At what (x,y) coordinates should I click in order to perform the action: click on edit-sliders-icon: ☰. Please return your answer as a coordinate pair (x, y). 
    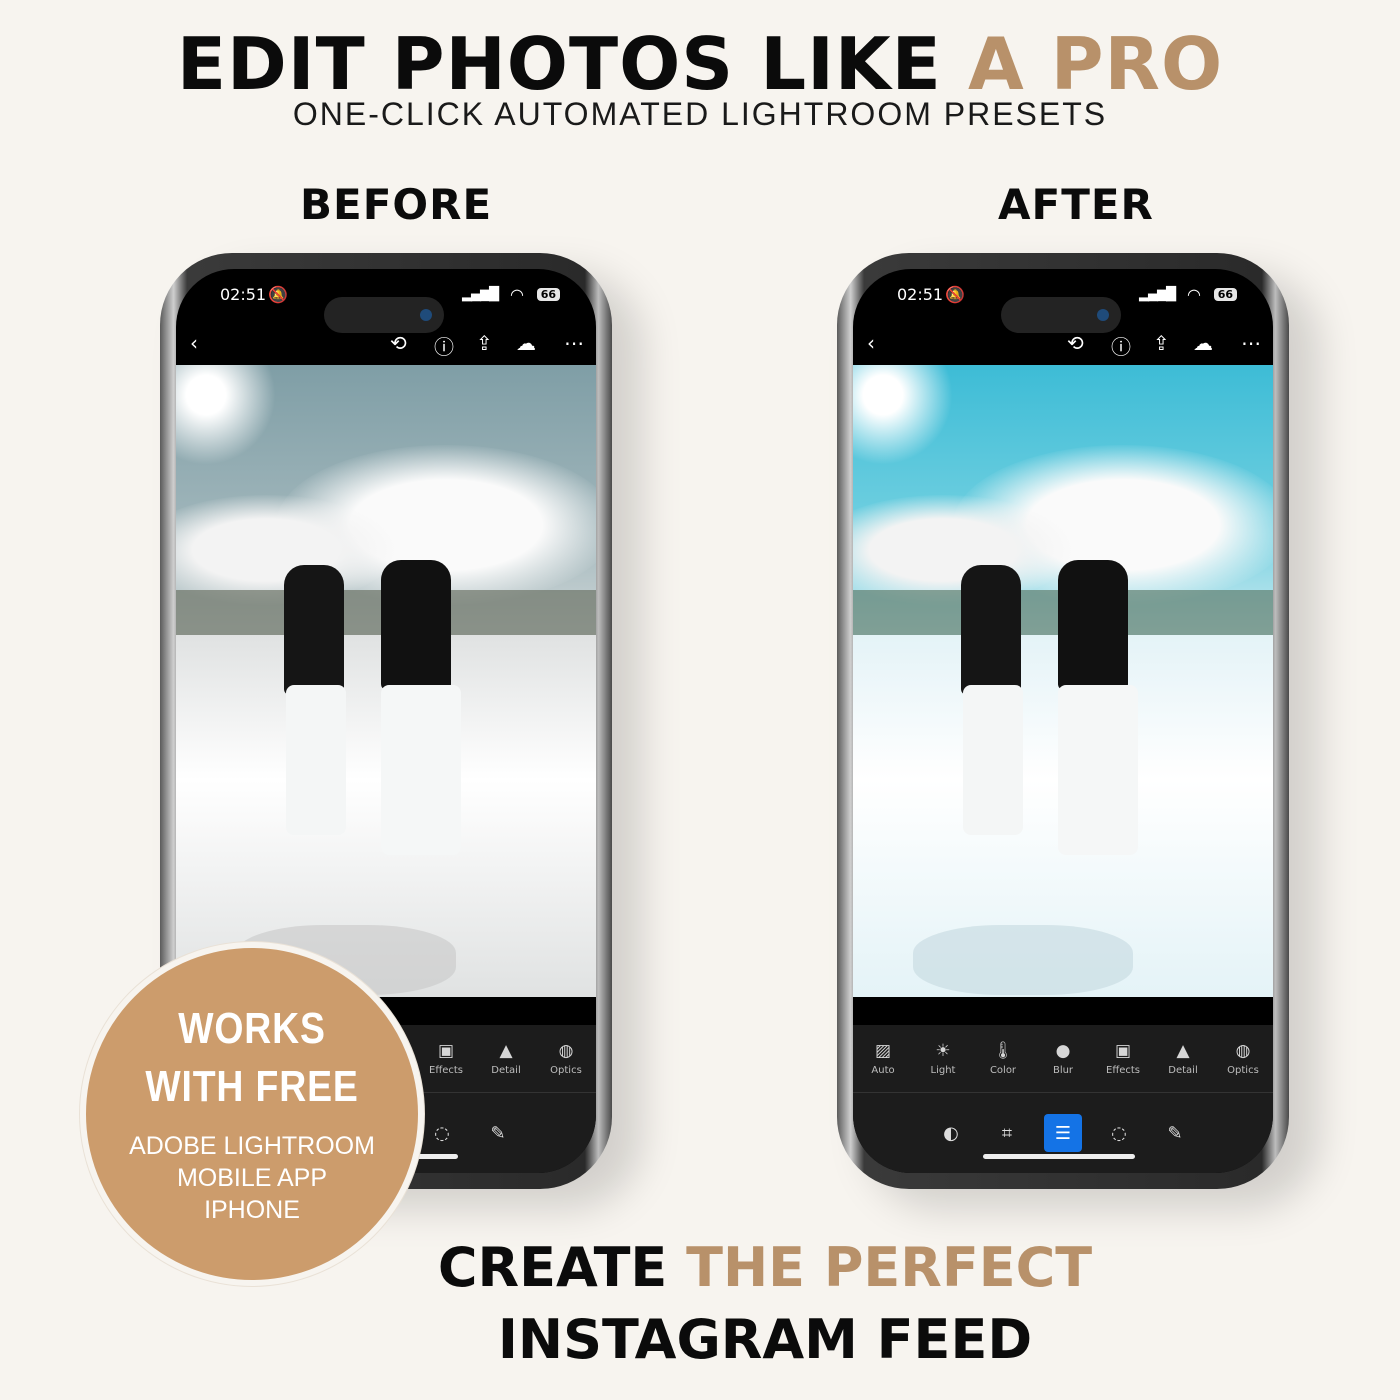
    Looking at the image, I should click on (1063, 1133).